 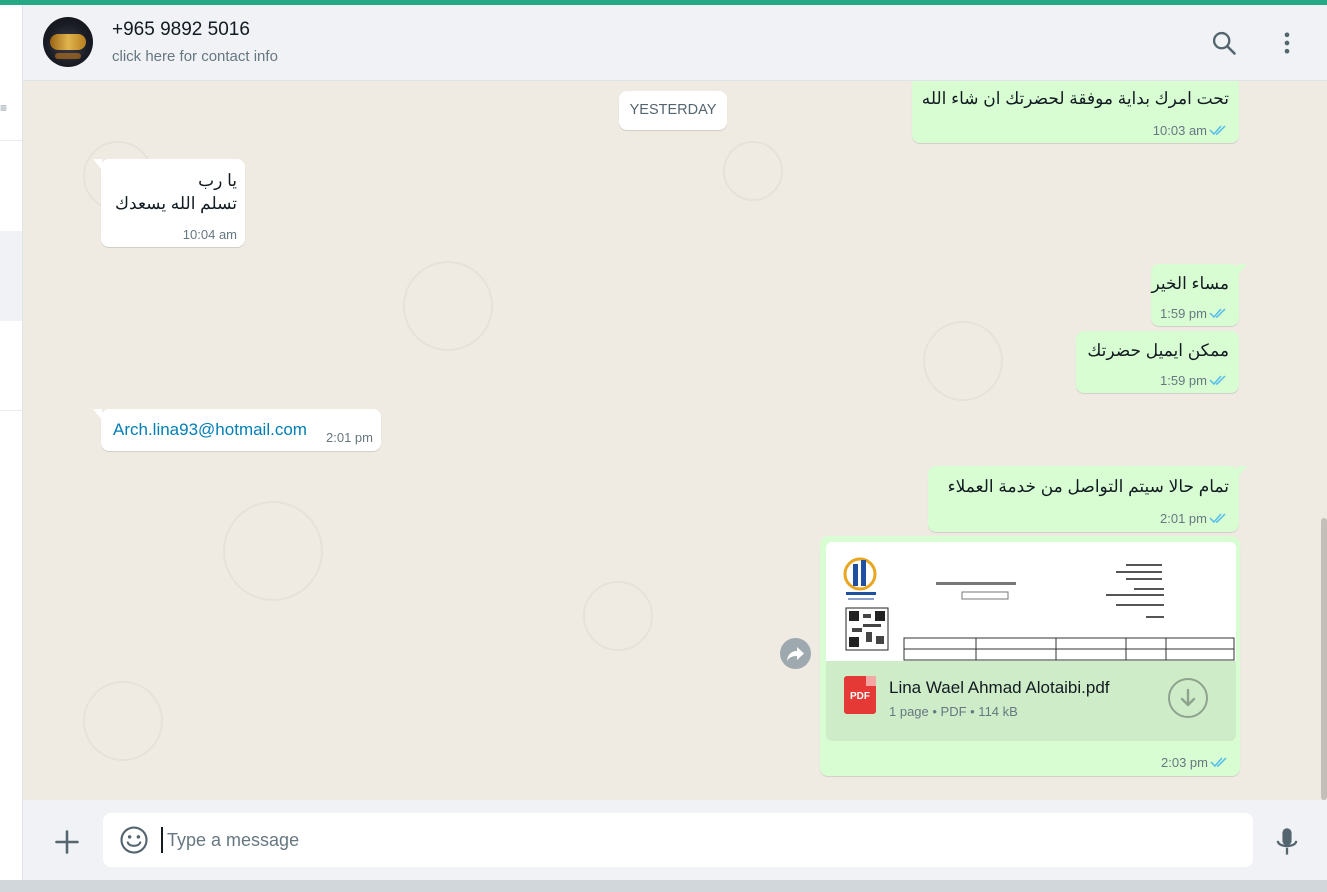 What do you see at coordinates (195, 56) in the screenshot?
I see `contact-info-link: click here for contact info` at bounding box center [195, 56].